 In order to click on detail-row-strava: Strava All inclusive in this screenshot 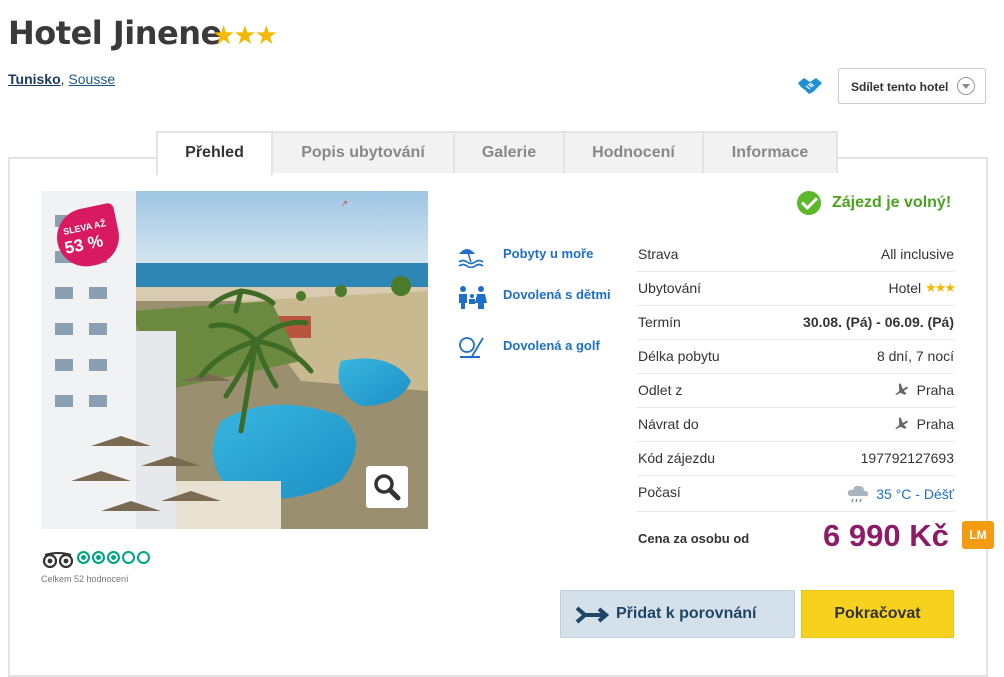, I will do `click(795, 255)`.